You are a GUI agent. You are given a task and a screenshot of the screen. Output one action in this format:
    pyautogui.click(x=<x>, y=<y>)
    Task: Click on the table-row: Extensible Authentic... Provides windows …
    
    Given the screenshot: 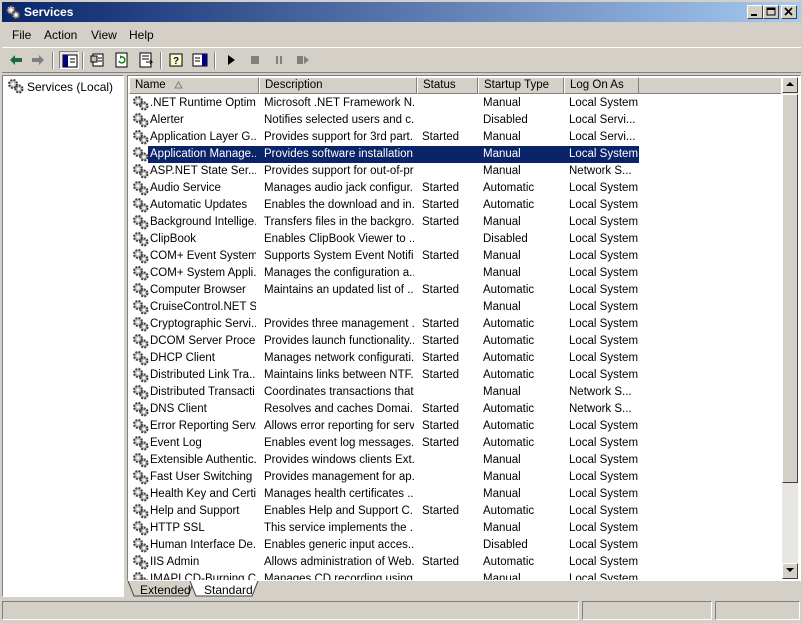 What is the action you would take?
    pyautogui.click(x=454, y=460)
    